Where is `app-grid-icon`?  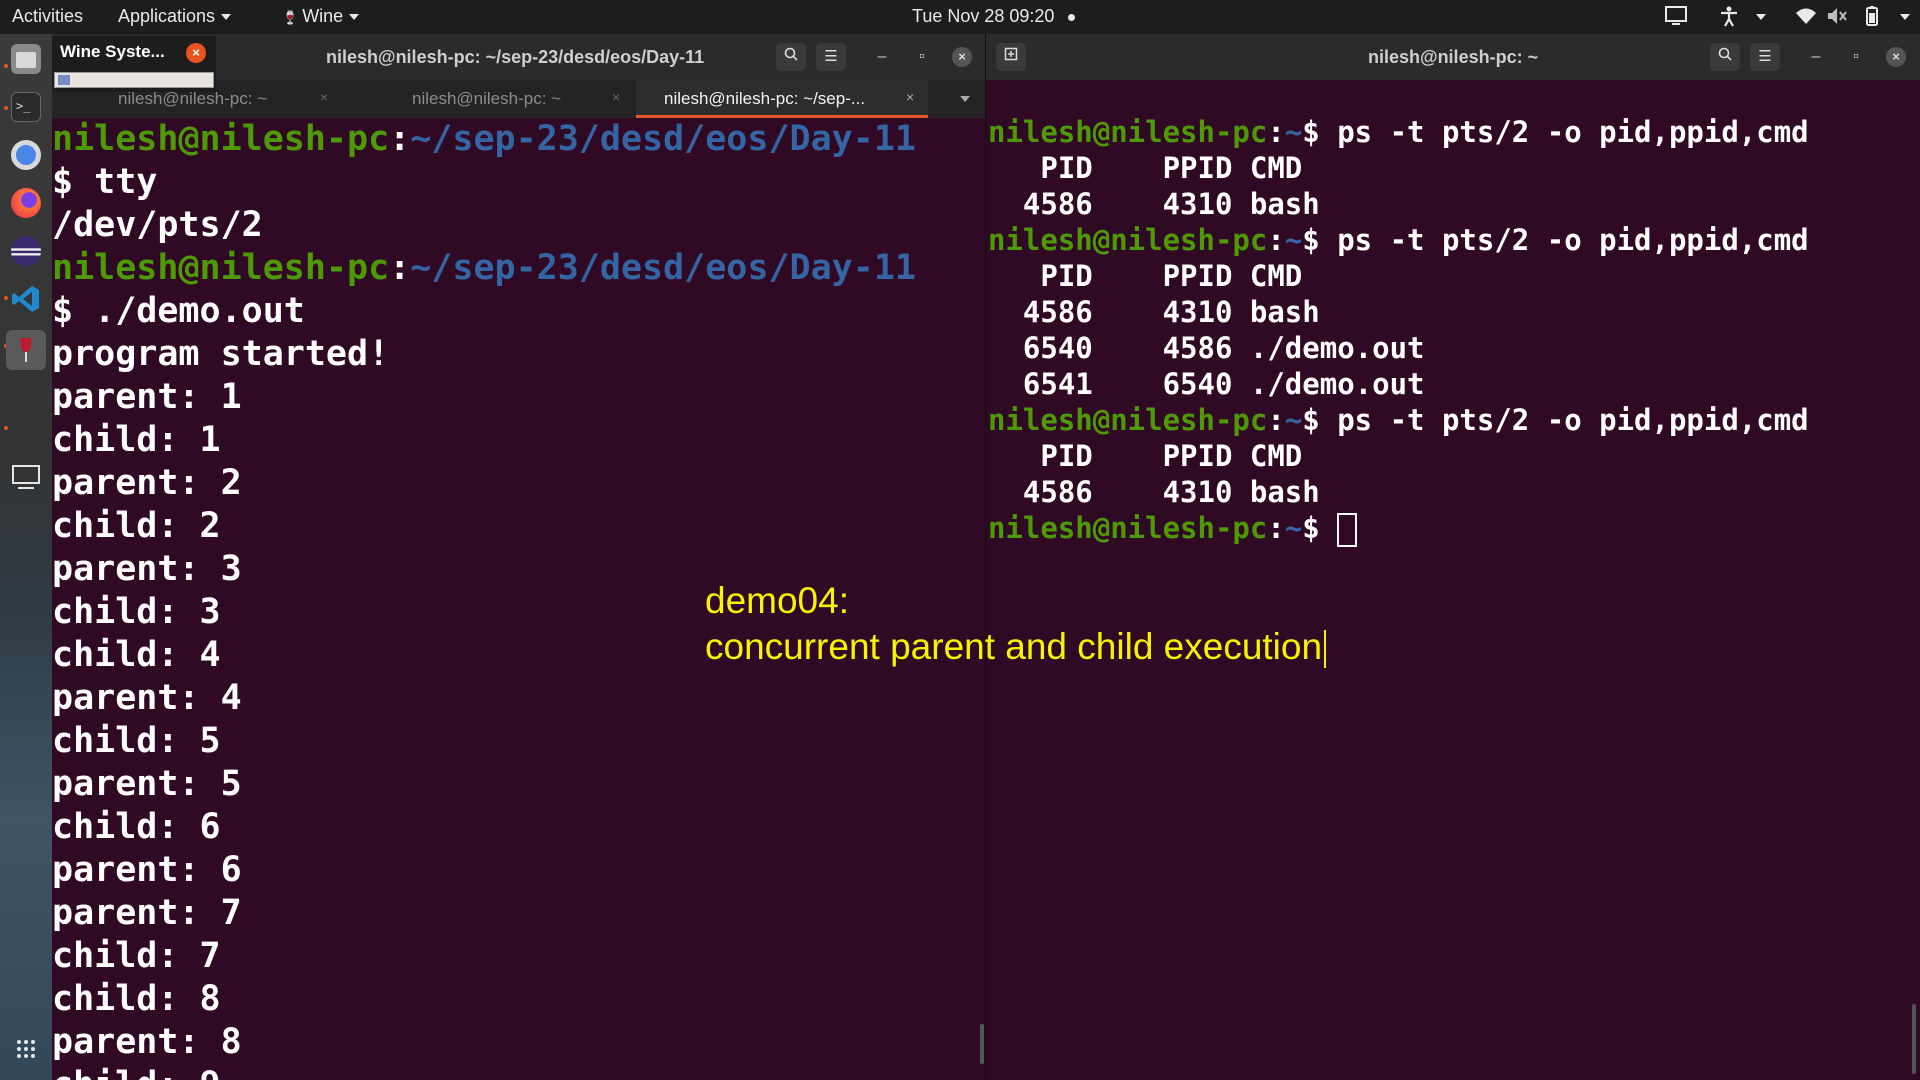 app-grid-icon is located at coordinates (26, 1049).